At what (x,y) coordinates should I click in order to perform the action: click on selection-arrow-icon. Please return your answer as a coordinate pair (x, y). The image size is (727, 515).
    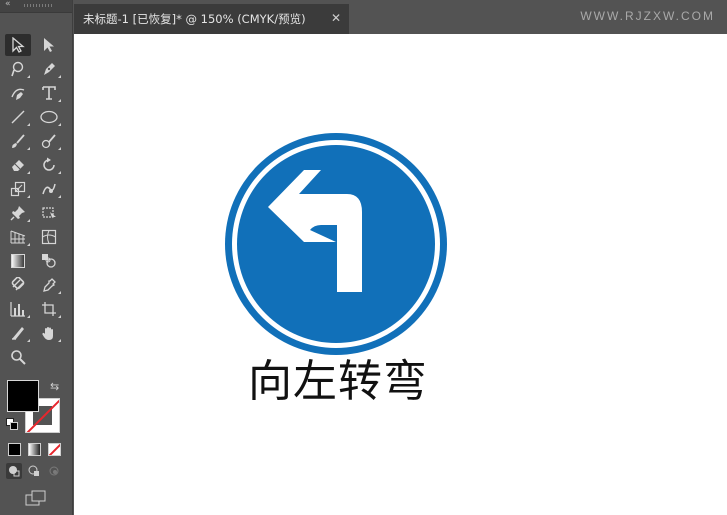
    Looking at the image, I should click on (18, 45).